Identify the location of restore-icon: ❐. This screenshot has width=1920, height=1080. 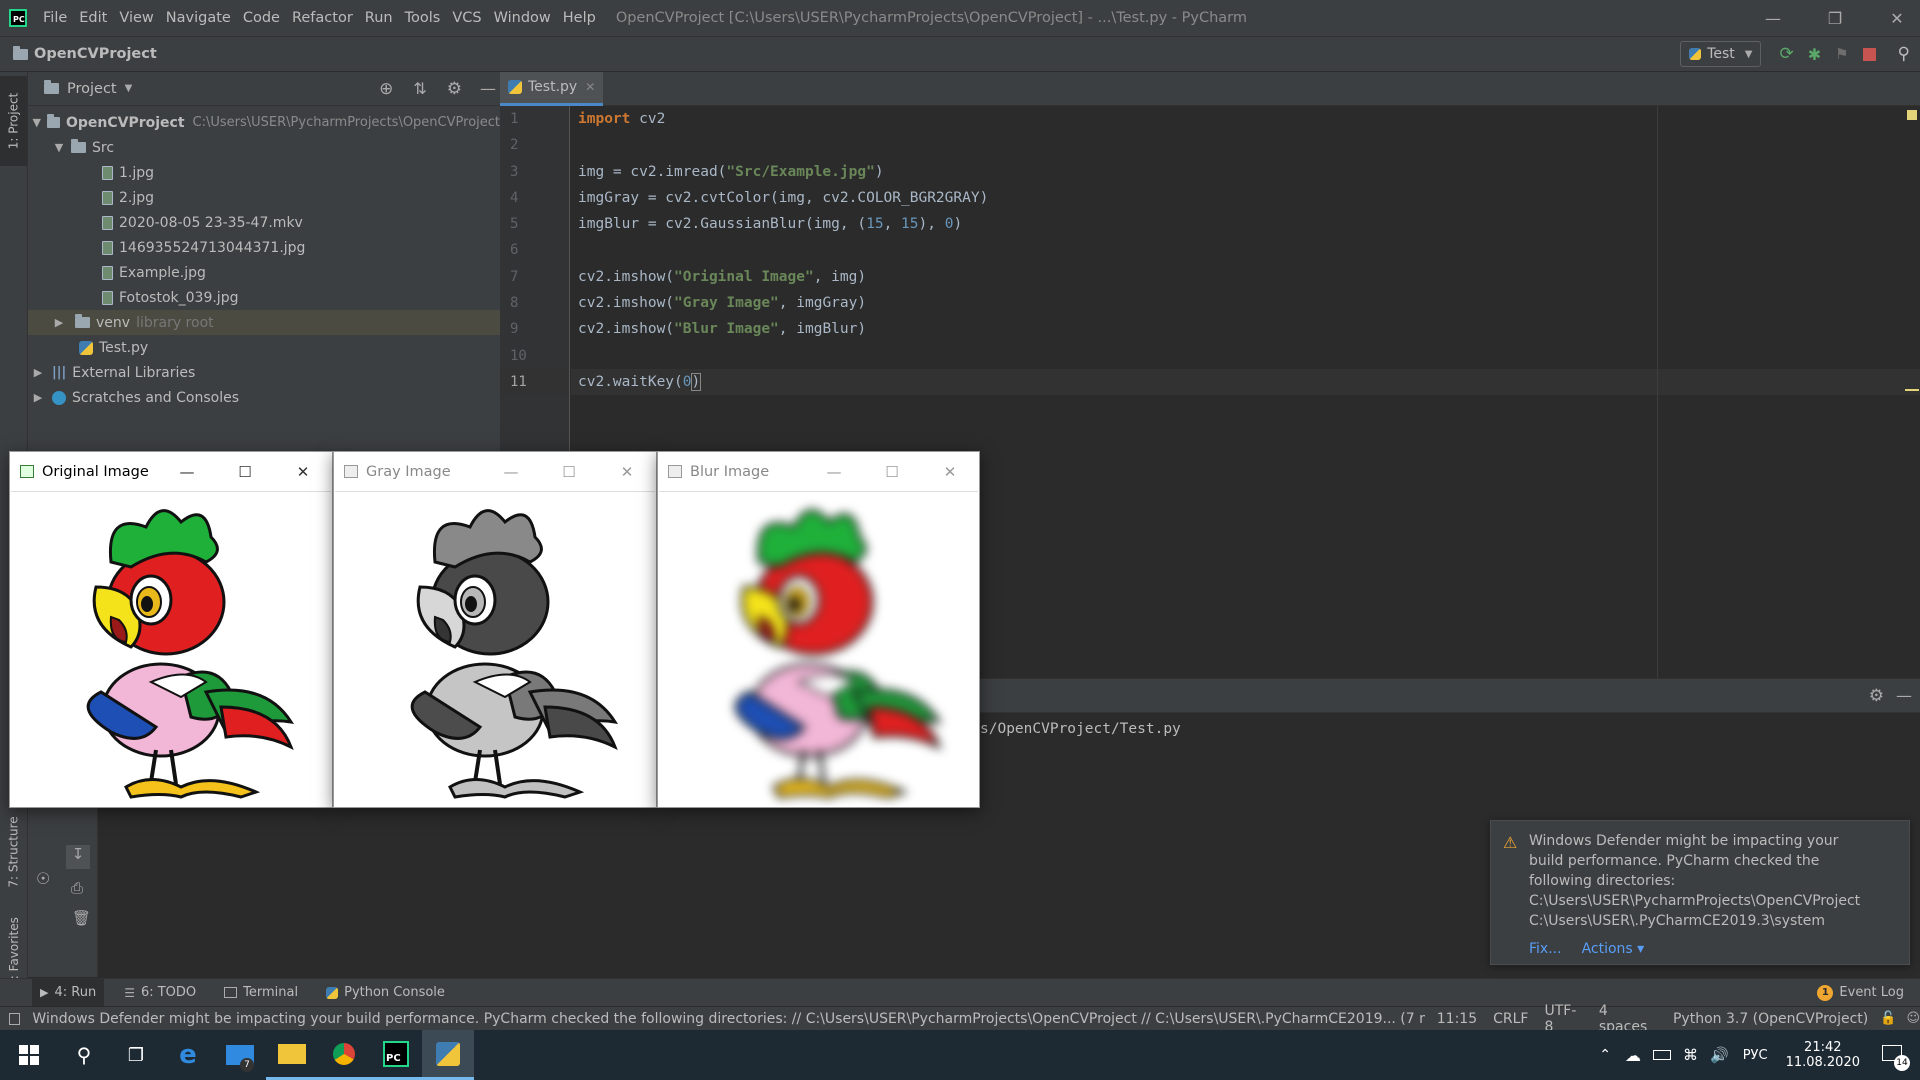
(1835, 18).